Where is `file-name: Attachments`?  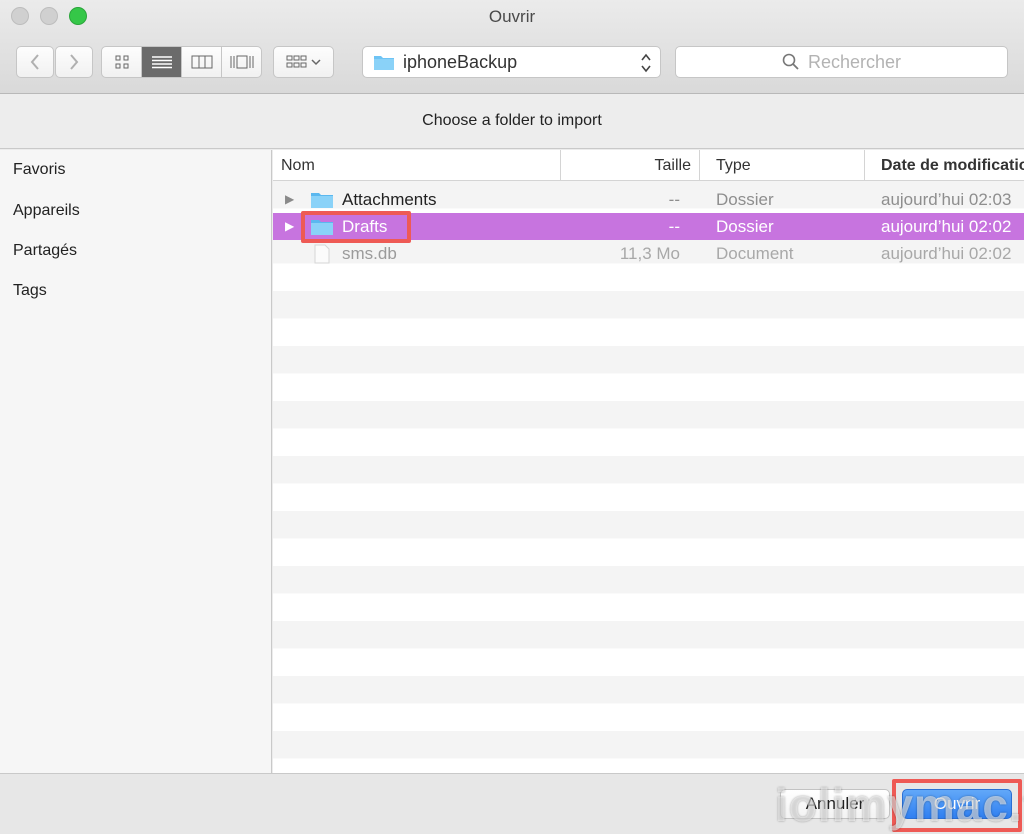 file-name: Attachments is located at coordinates (389, 199).